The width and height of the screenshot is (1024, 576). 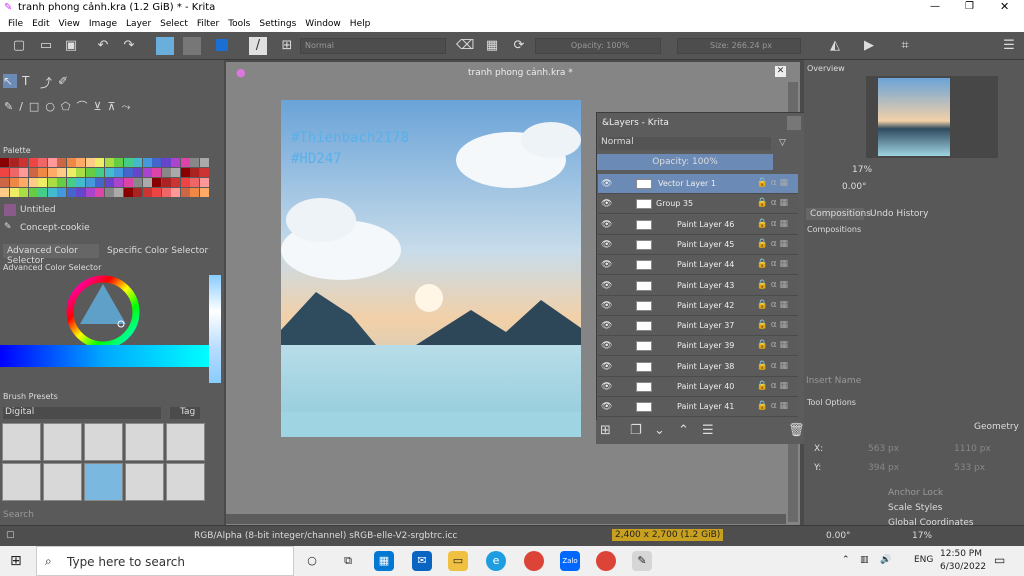 What do you see at coordinates (698, 346) in the screenshot?
I see `layer-row: 👁 Paint Layer 39 🔒 α ▦` at bounding box center [698, 346].